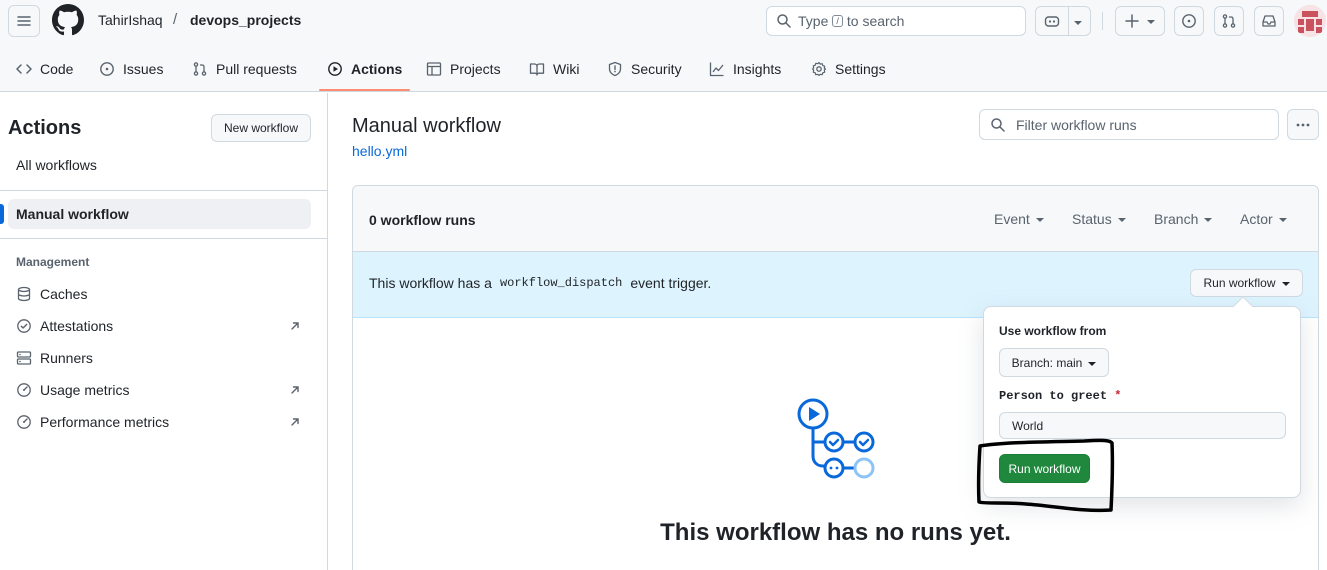 Image resolution: width=1327 pixels, height=570 pixels. Describe the element at coordinates (68, 20) in the screenshot. I see `github-logo-icon` at that location.